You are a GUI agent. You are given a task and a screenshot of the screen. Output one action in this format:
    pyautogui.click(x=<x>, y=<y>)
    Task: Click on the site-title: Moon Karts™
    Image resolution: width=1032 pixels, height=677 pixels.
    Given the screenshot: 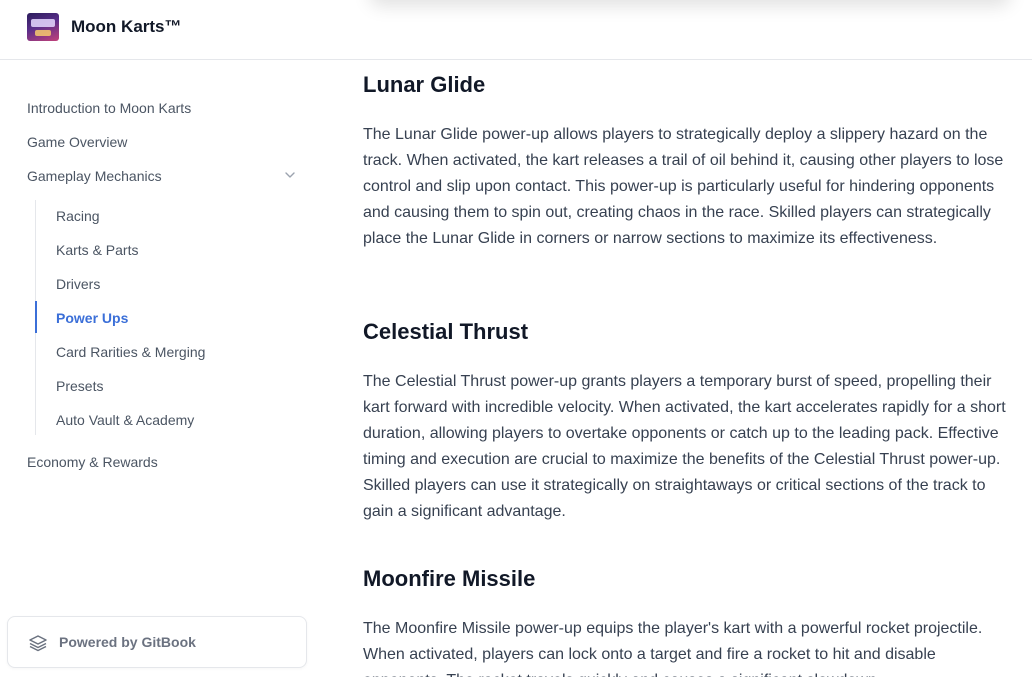 What is the action you would take?
    pyautogui.click(x=126, y=27)
    